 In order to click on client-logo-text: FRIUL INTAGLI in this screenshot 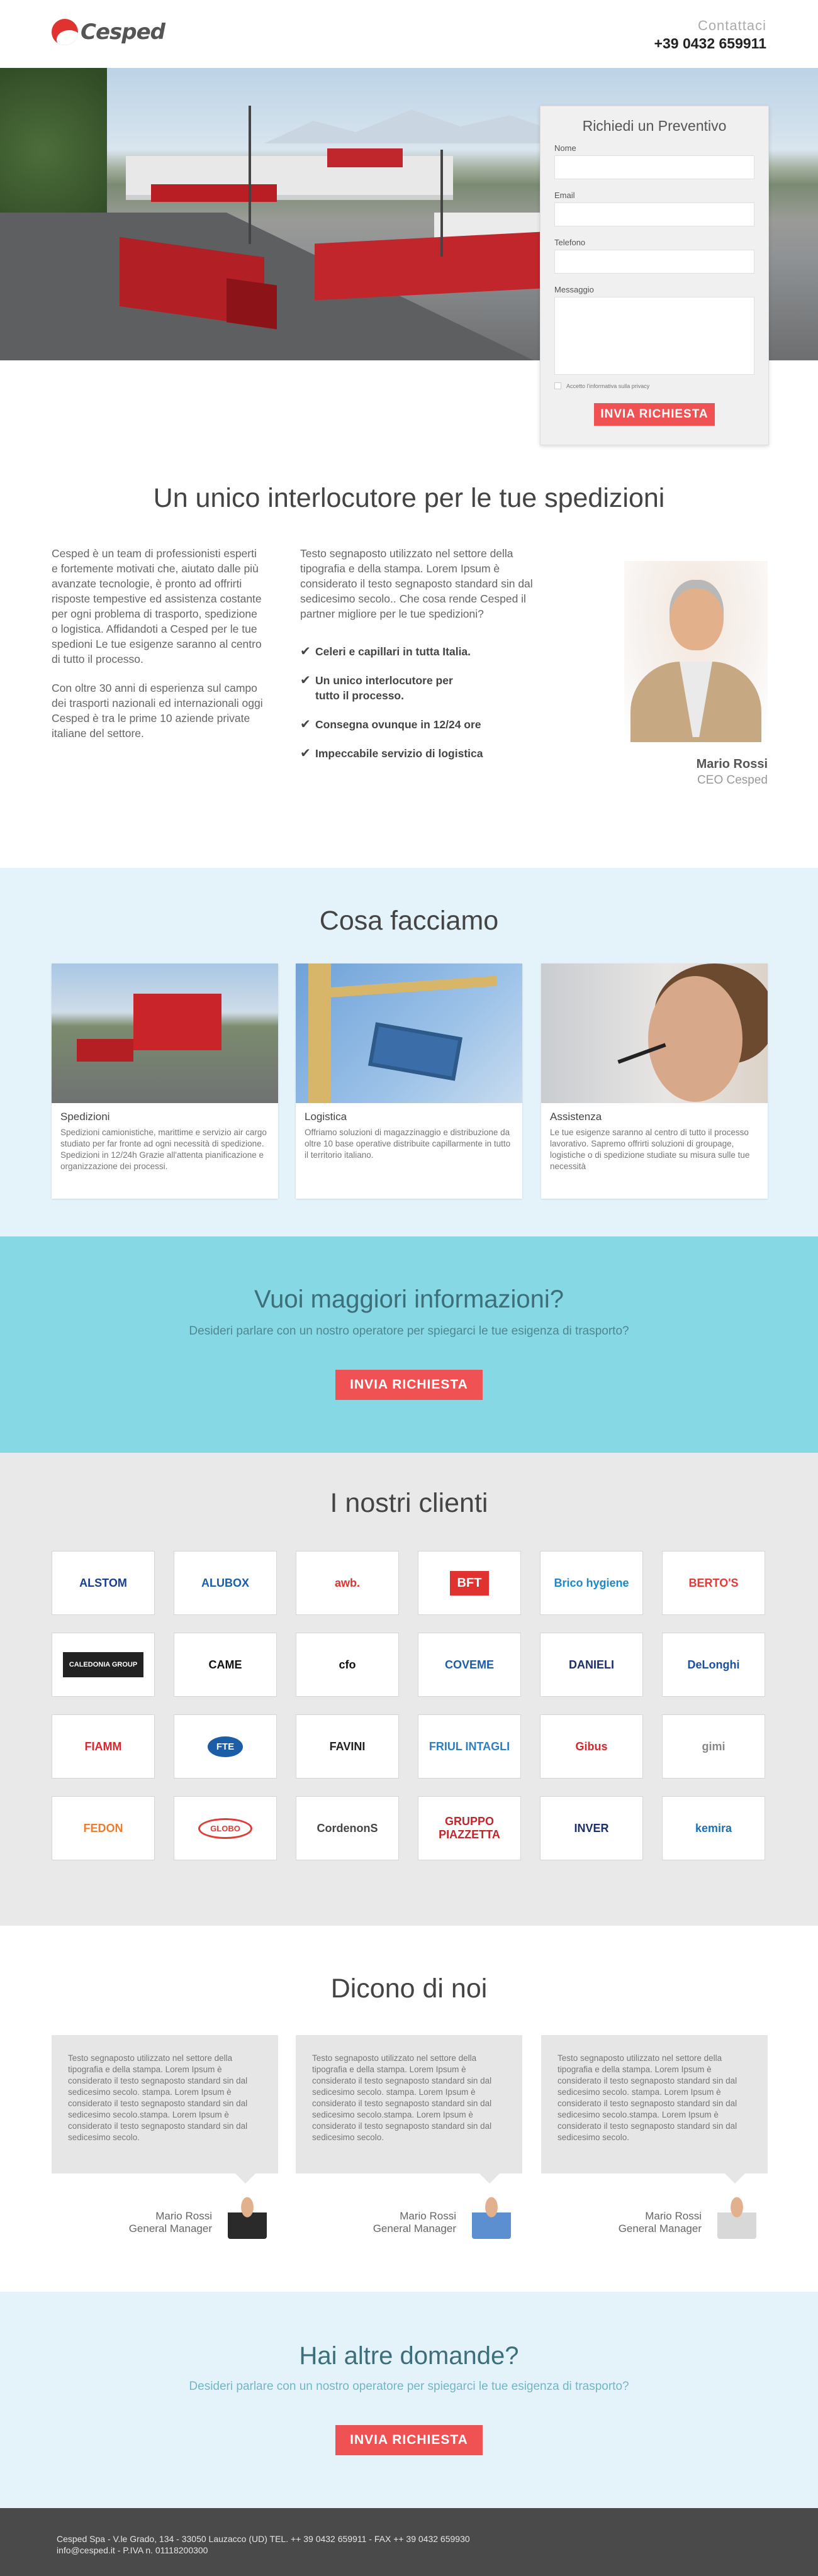, I will do `click(470, 1746)`.